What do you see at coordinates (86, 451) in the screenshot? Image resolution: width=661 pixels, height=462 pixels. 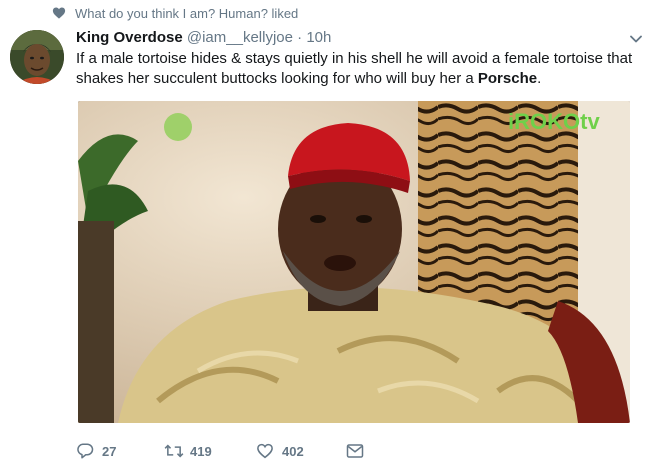 I see `reply-icon` at bounding box center [86, 451].